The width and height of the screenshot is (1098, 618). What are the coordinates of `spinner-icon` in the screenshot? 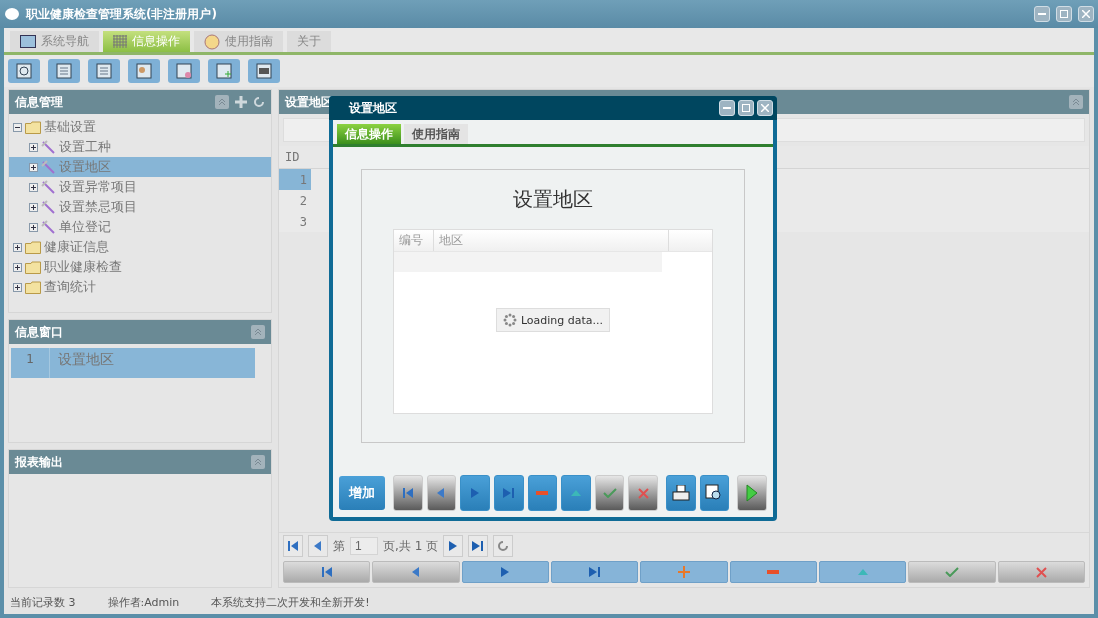 It's located at (509, 320).